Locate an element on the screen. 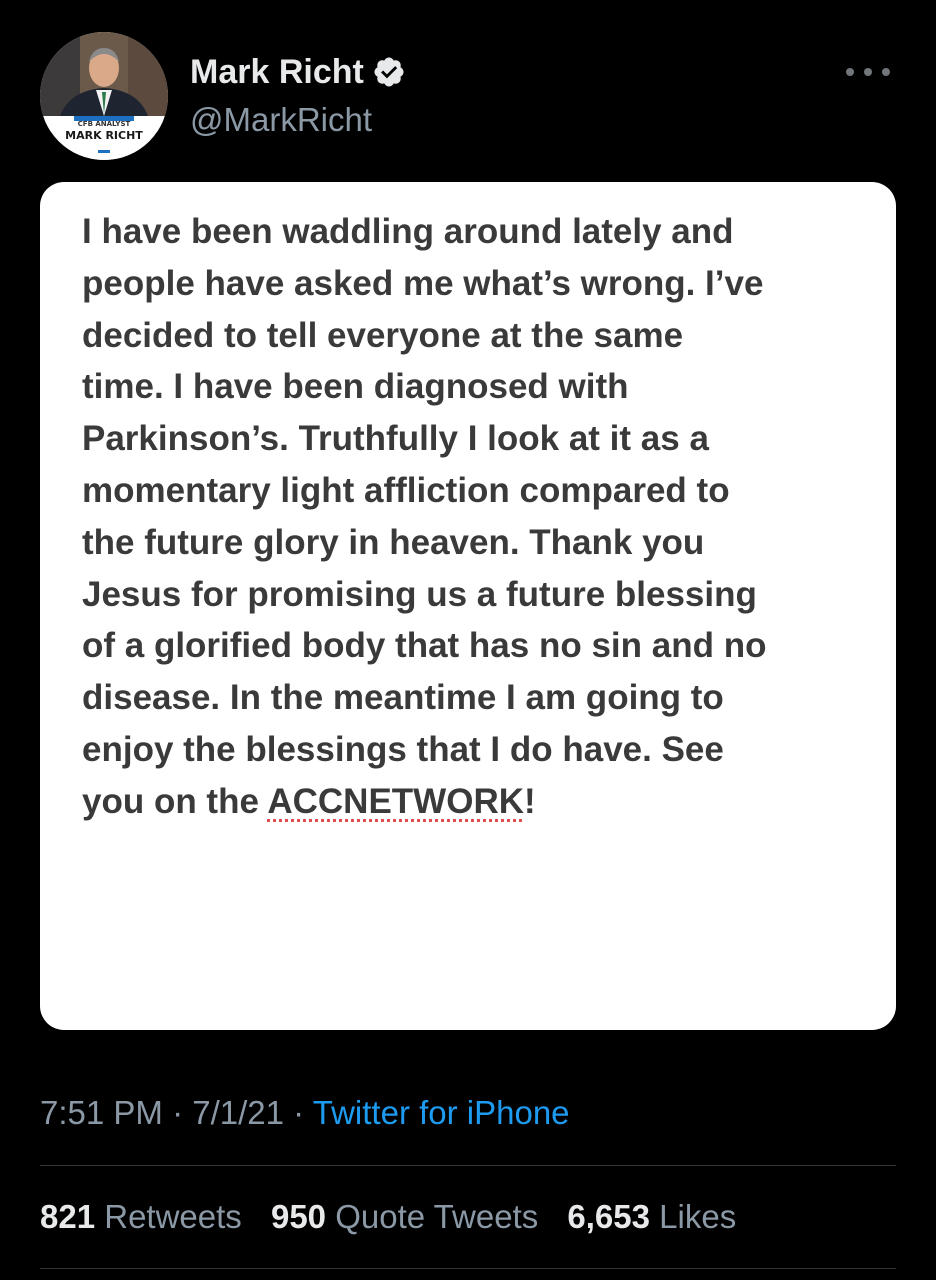 This screenshot has width=936, height=1280. verified-badge-icon is located at coordinates (389, 72).